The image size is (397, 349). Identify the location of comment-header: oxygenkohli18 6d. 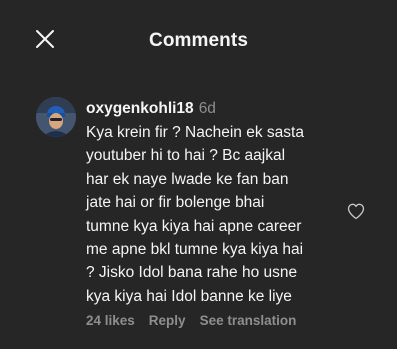
(151, 109).